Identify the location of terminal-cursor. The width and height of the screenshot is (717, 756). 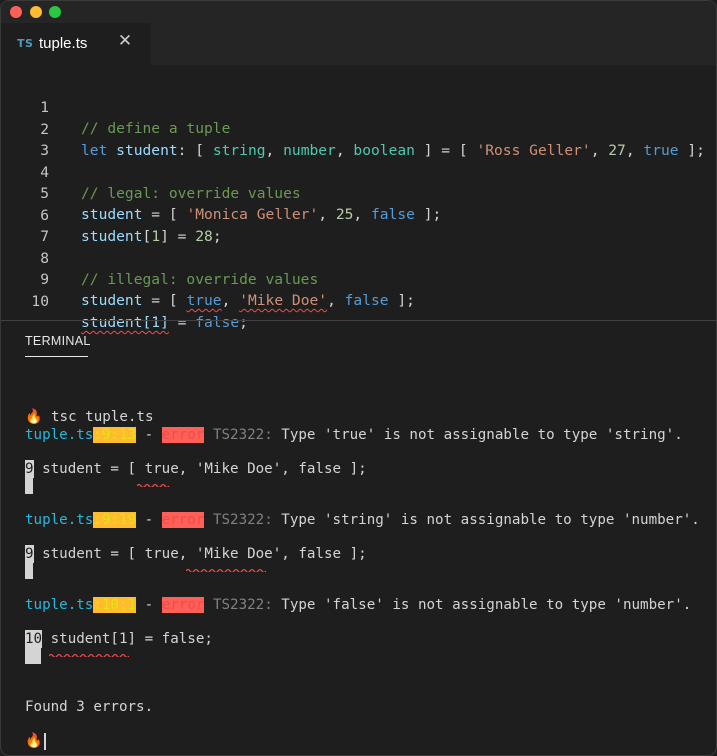
(45, 741).